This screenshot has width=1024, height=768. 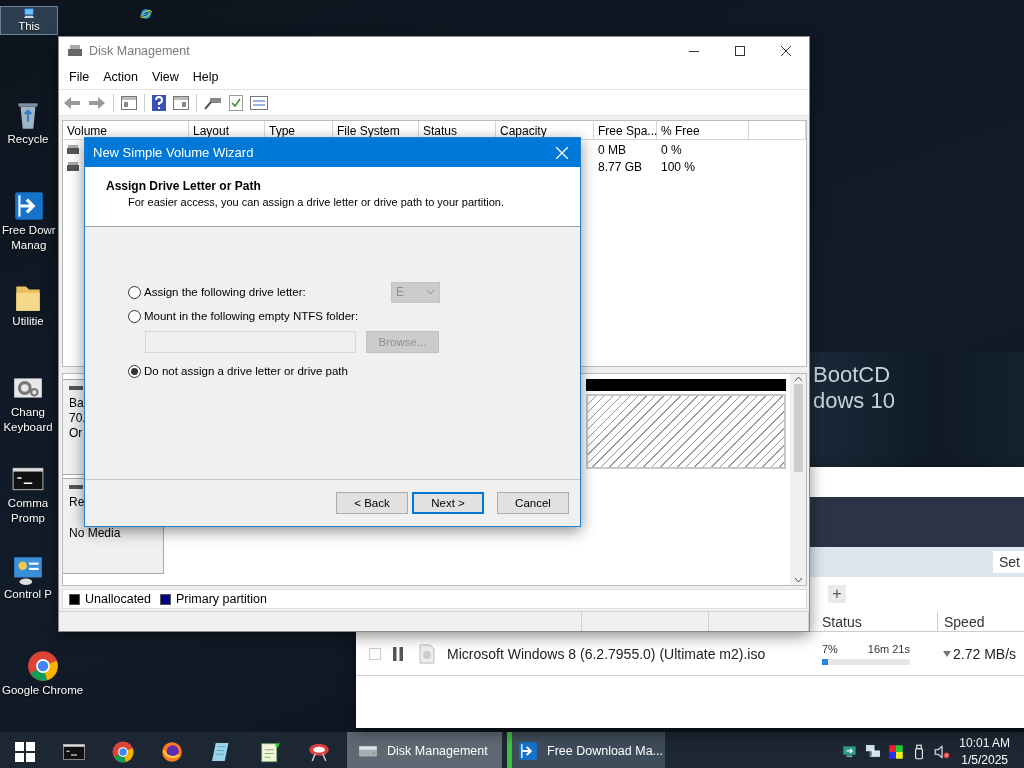 I want to click on desktop-shortcut: Google Chrome, so click(x=43, y=673).